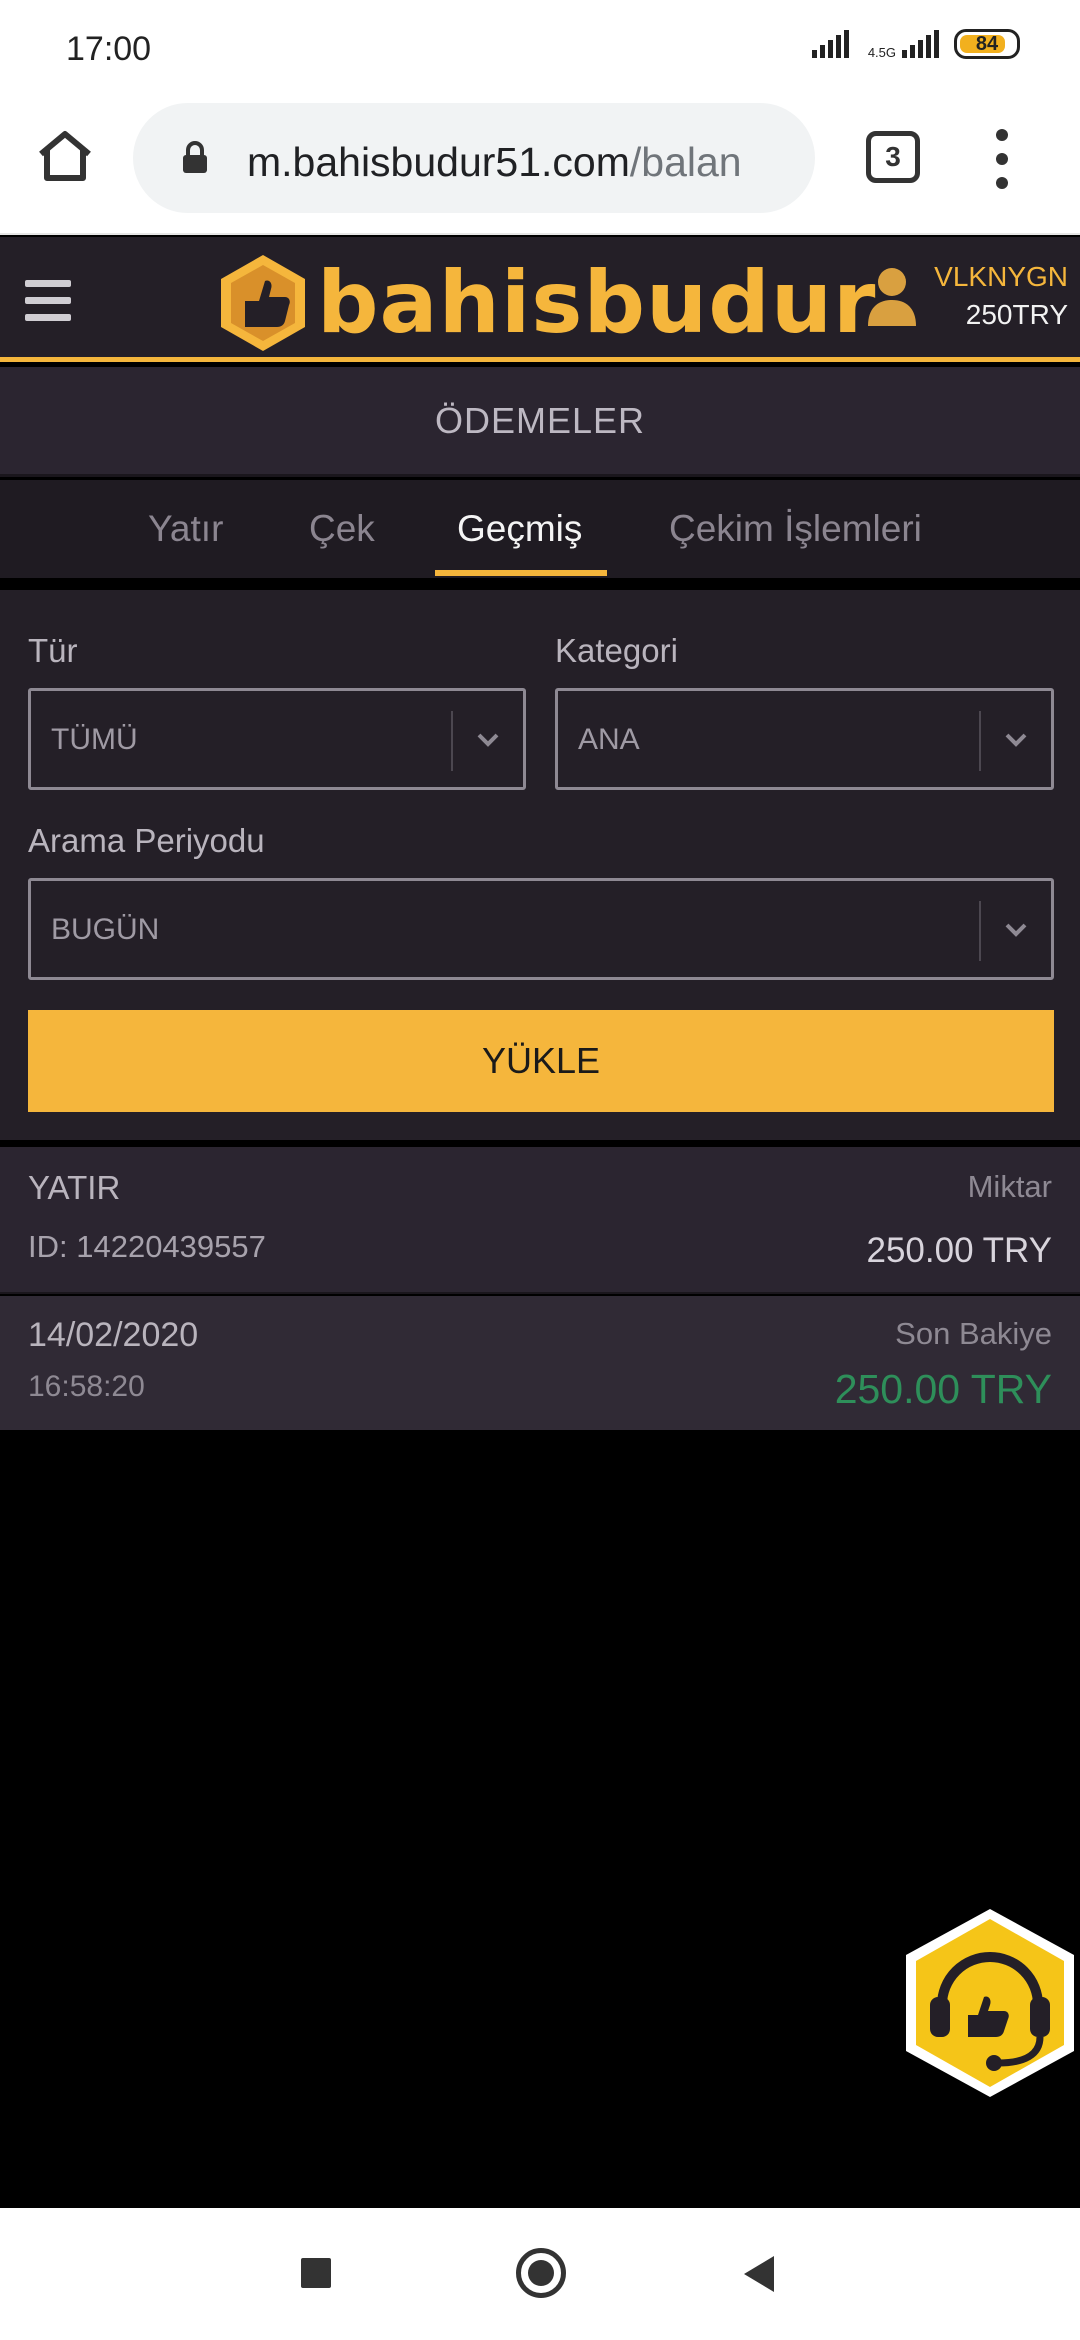  I want to click on category-select-value: ANA, so click(609, 739).